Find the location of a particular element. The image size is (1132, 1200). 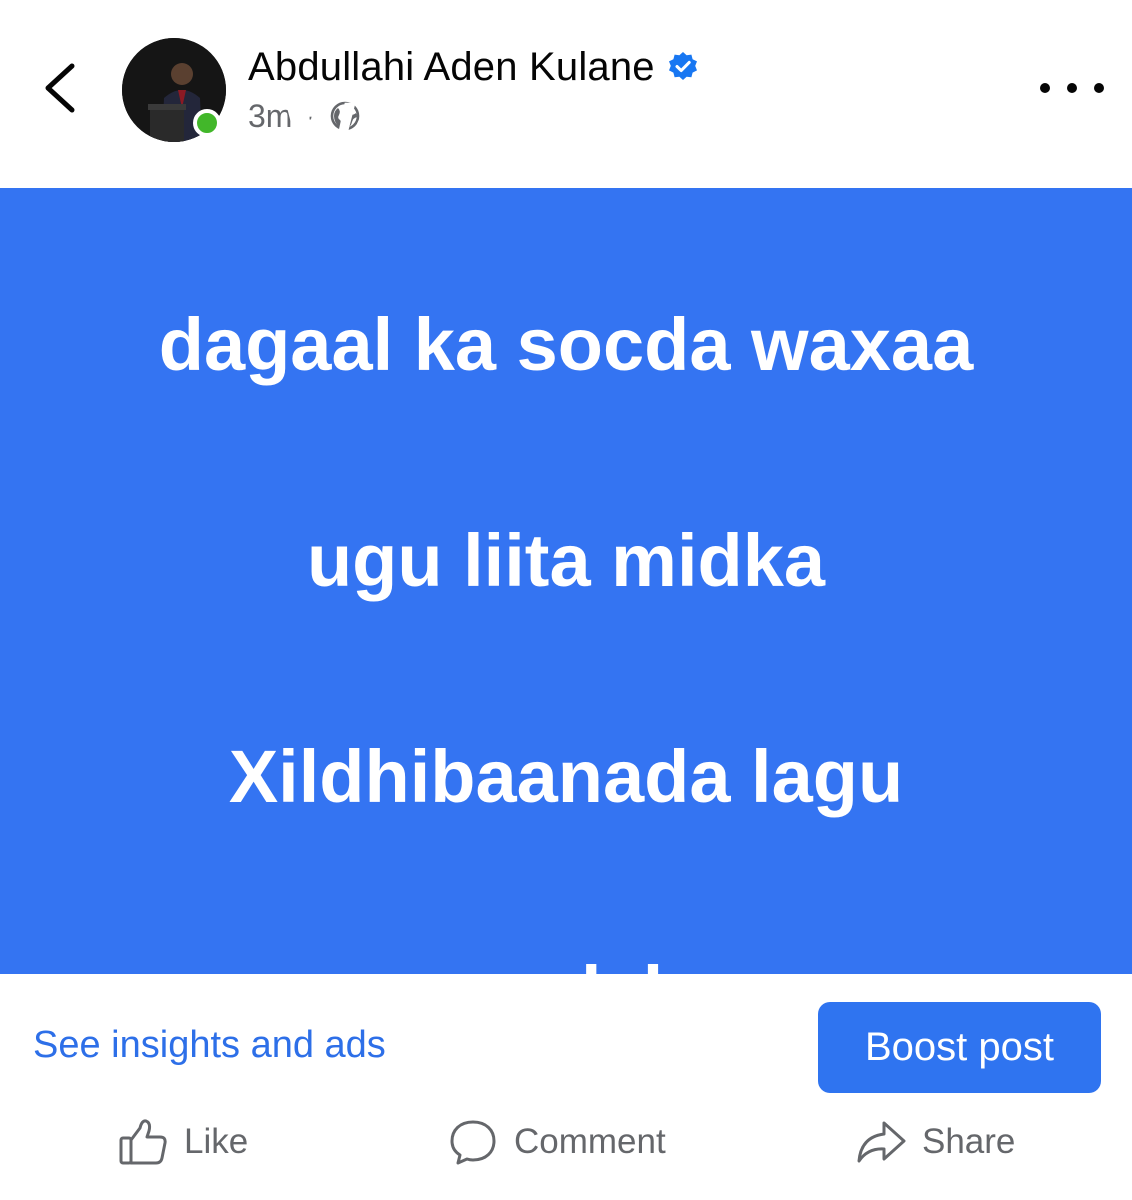

share-label: Share is located at coordinates (969, 1141).